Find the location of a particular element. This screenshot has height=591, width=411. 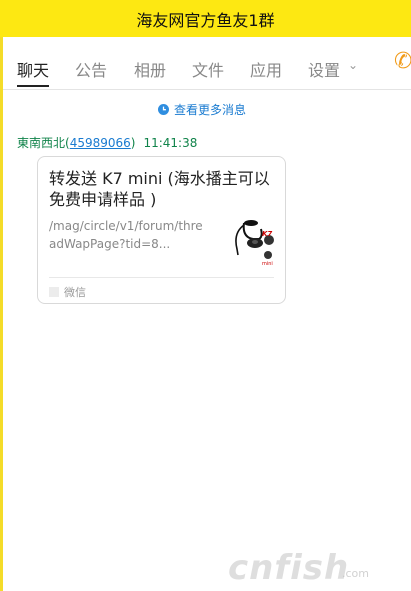

message-sender-line: 東南西北(45989066) 11:41:38 is located at coordinates (107, 143).